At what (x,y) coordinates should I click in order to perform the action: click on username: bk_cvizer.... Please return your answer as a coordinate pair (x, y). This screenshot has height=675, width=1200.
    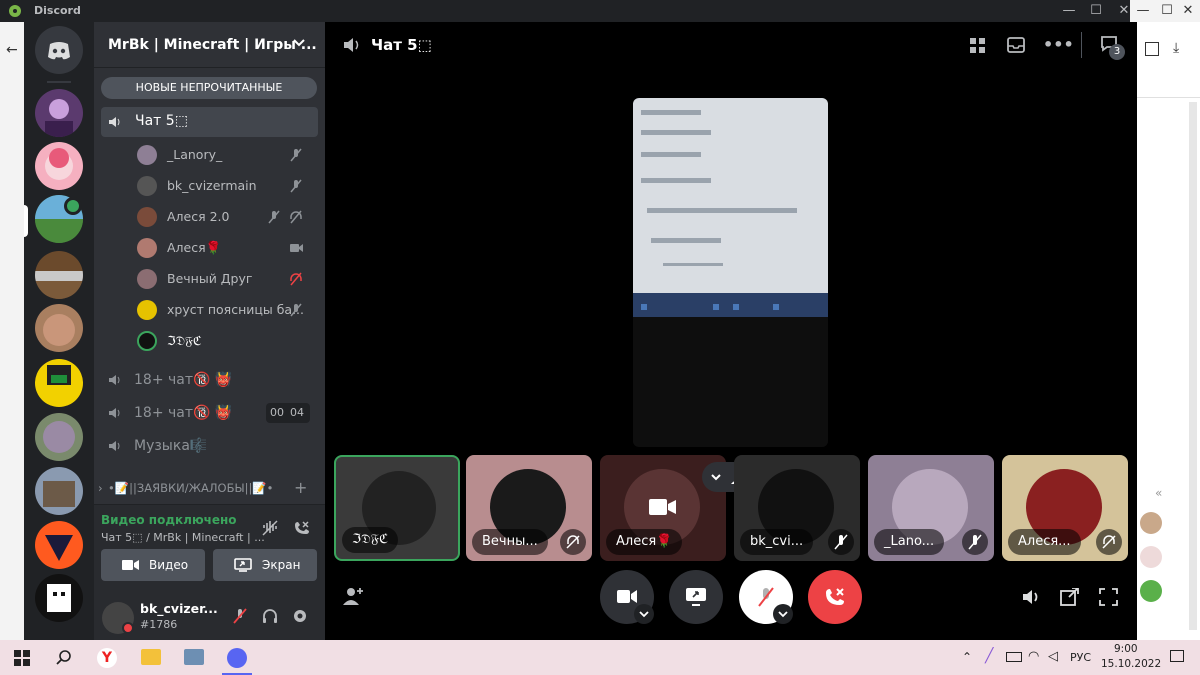
    Looking at the image, I should click on (179, 608).